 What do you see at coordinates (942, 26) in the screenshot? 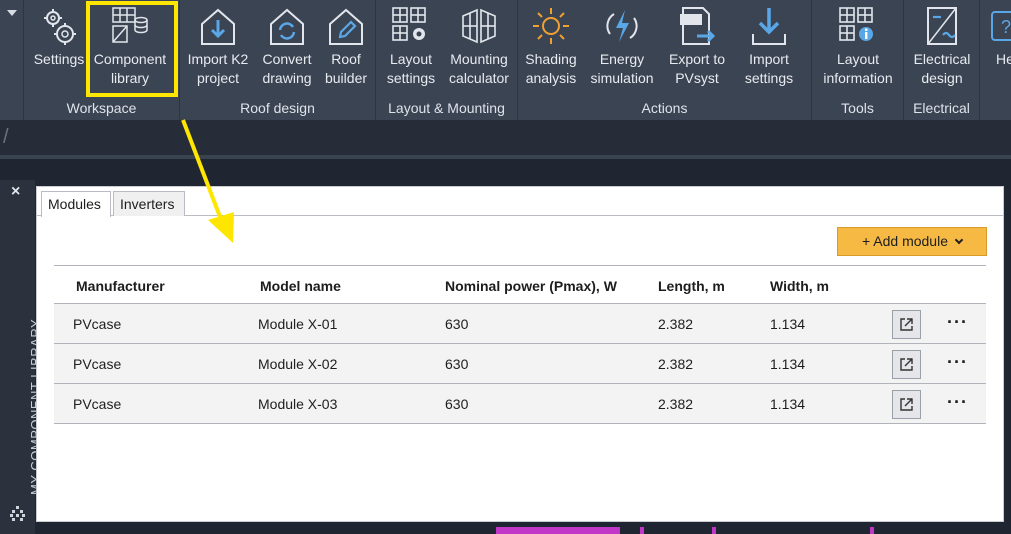
I see `electrical-icon` at bounding box center [942, 26].